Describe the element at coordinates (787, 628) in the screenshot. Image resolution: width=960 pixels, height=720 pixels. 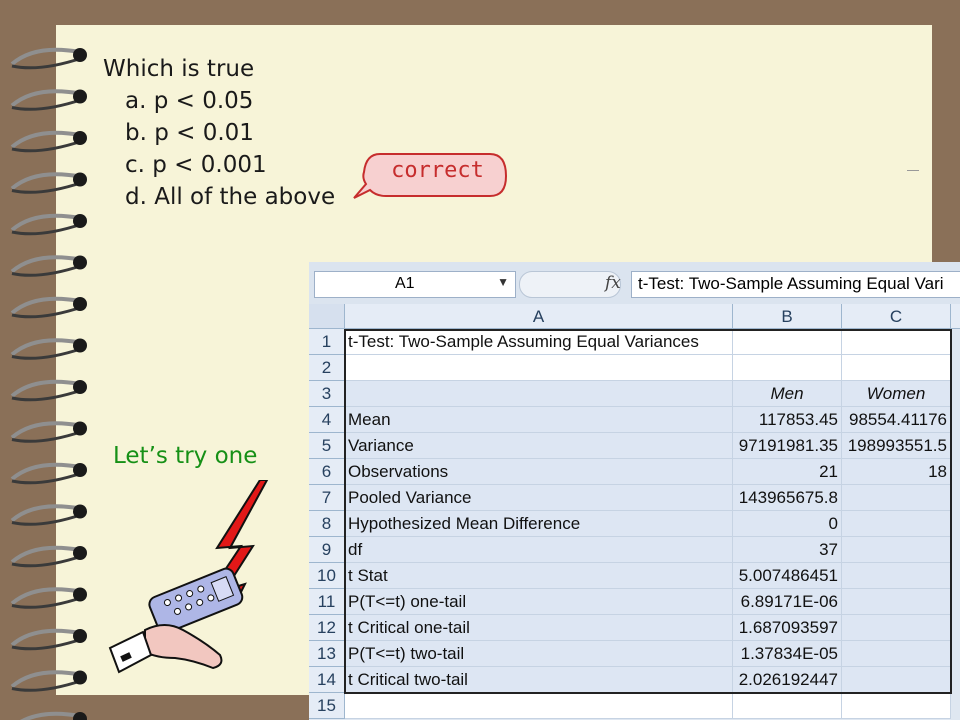
I see `cell-b12: 1.687093597` at that location.